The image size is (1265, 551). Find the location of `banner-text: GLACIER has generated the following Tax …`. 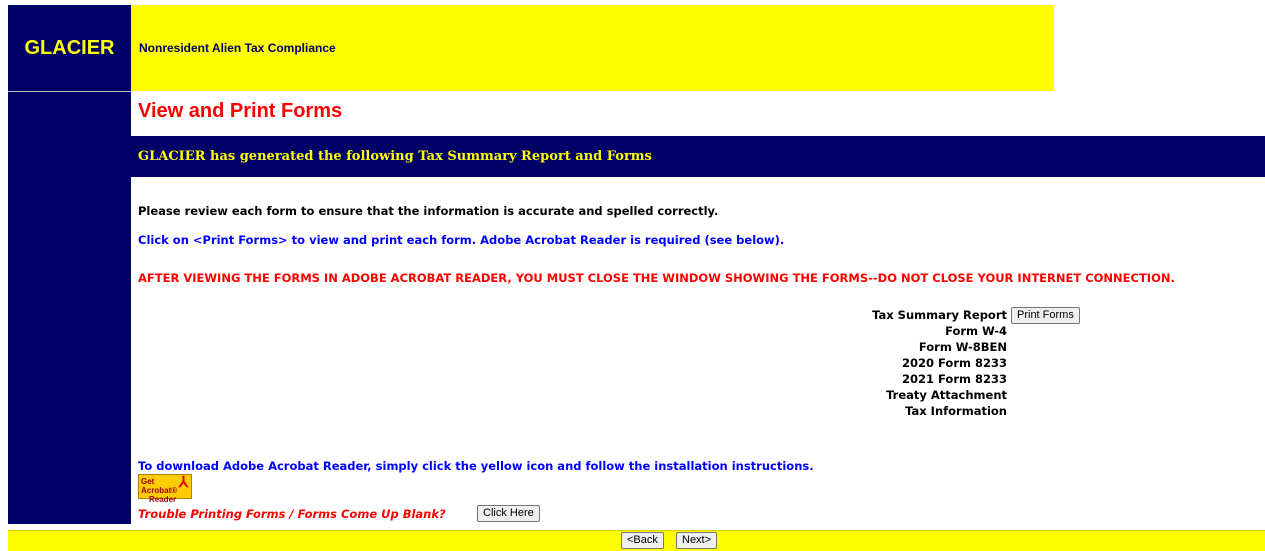

banner-text: GLACIER has generated the following Tax … is located at coordinates (395, 156).